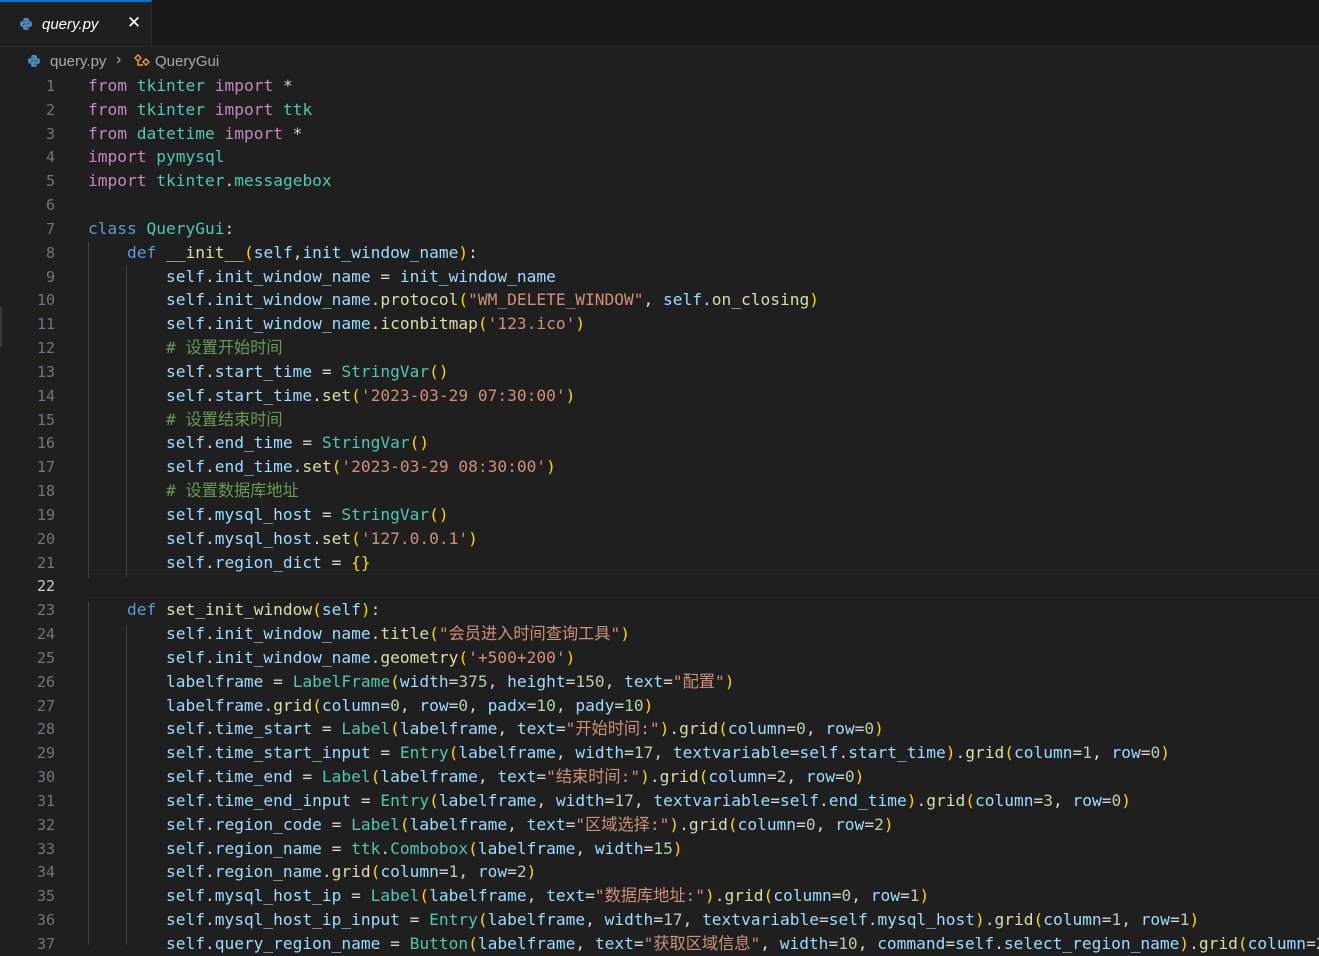 The image size is (1319, 956). Describe the element at coordinates (659, 610) in the screenshot. I see `code-line: 23 def set_init_window(self):` at that location.